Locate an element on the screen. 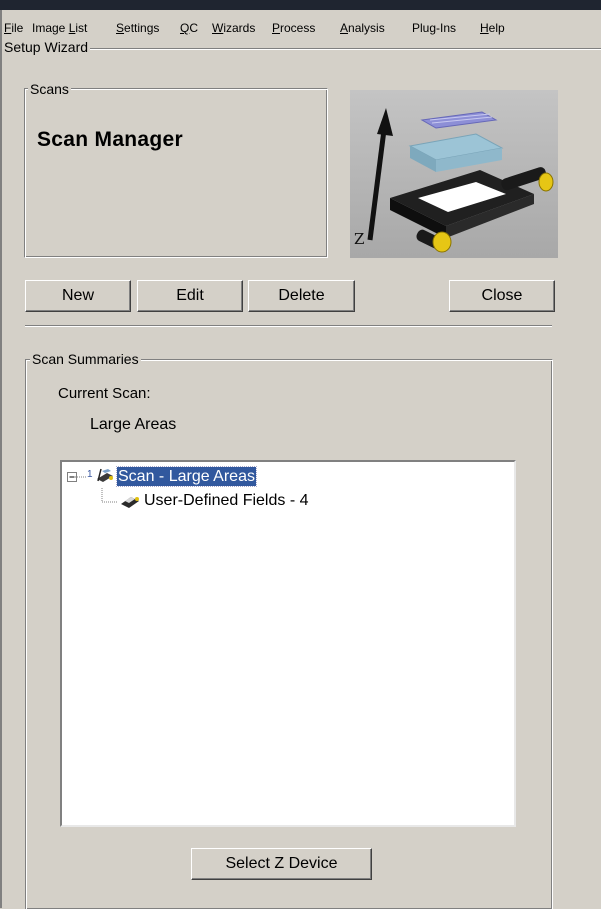  menu-plug-ins: Plug-Ins is located at coordinates (434, 28).